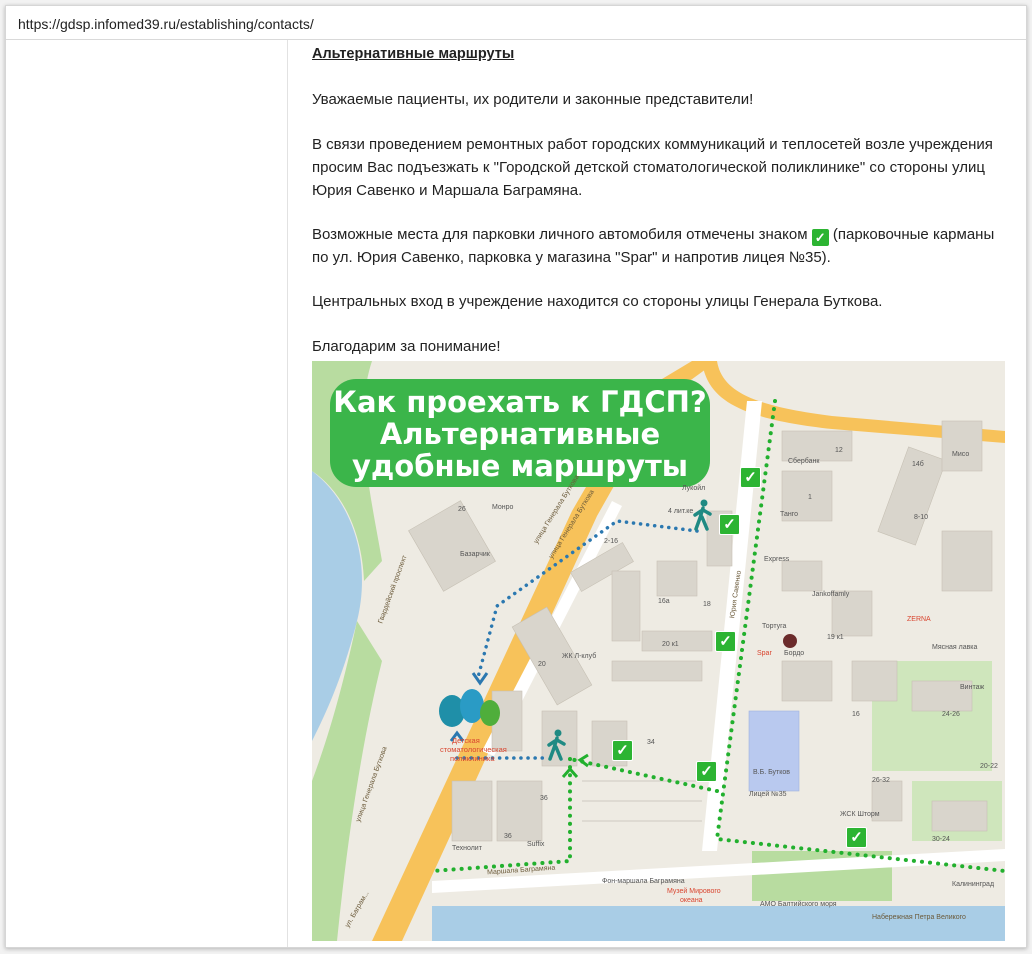  What do you see at coordinates (941, 839) in the screenshot?
I see `house-number: 30-24` at bounding box center [941, 839].